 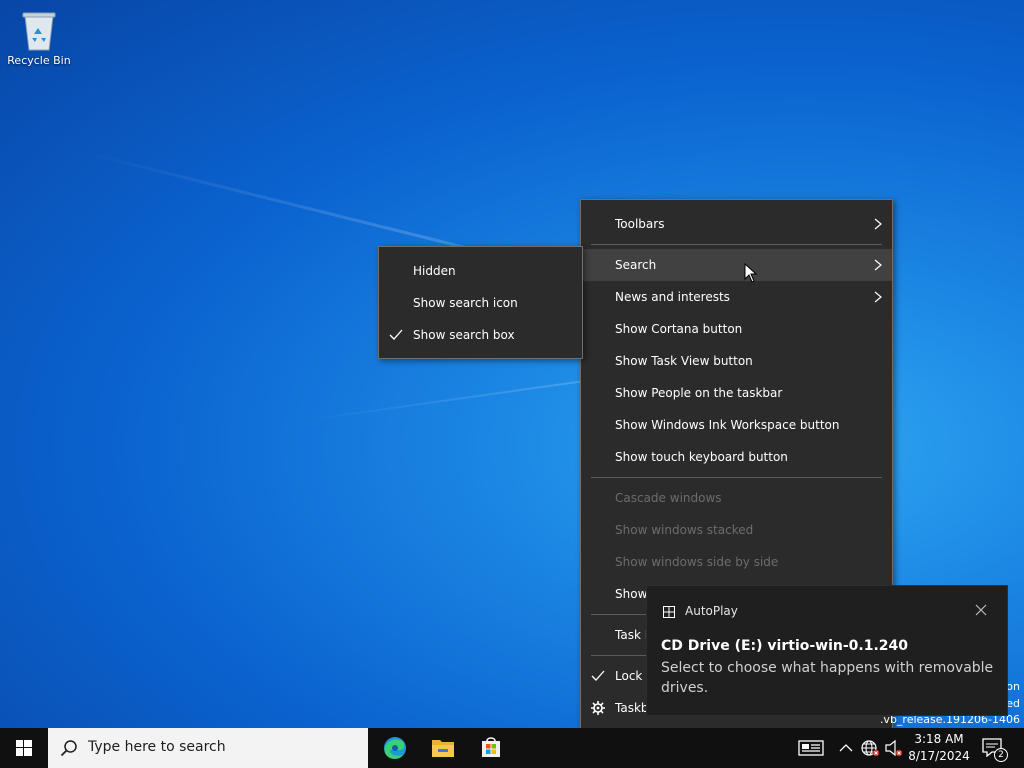 I want to click on submenu-item-show-search-box: Show search box, so click(x=480, y=335).